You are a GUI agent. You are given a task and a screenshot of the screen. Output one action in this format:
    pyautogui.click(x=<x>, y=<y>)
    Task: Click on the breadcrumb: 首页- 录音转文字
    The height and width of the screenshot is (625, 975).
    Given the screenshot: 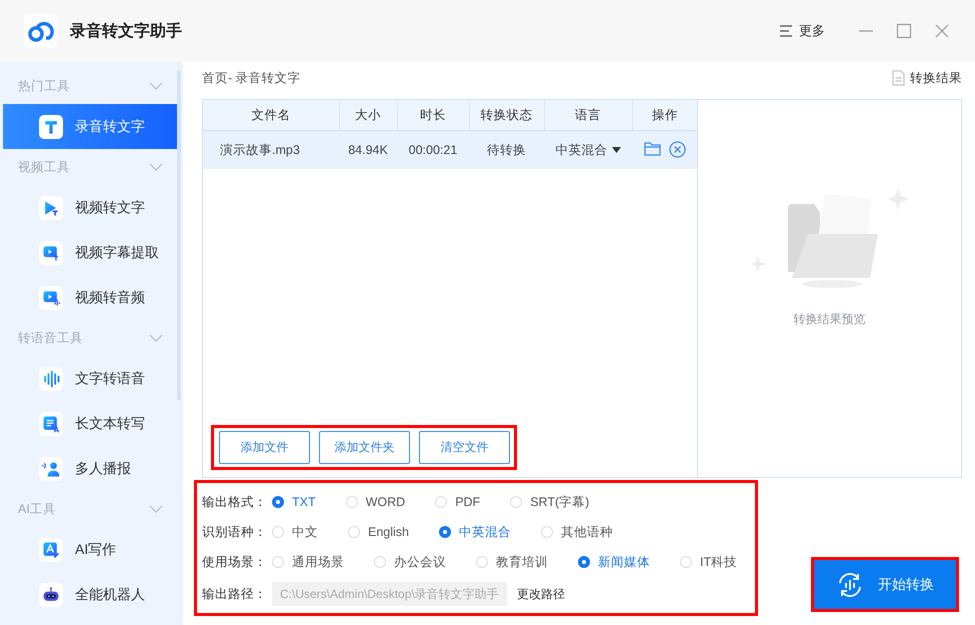 What is the action you would take?
    pyautogui.click(x=251, y=78)
    